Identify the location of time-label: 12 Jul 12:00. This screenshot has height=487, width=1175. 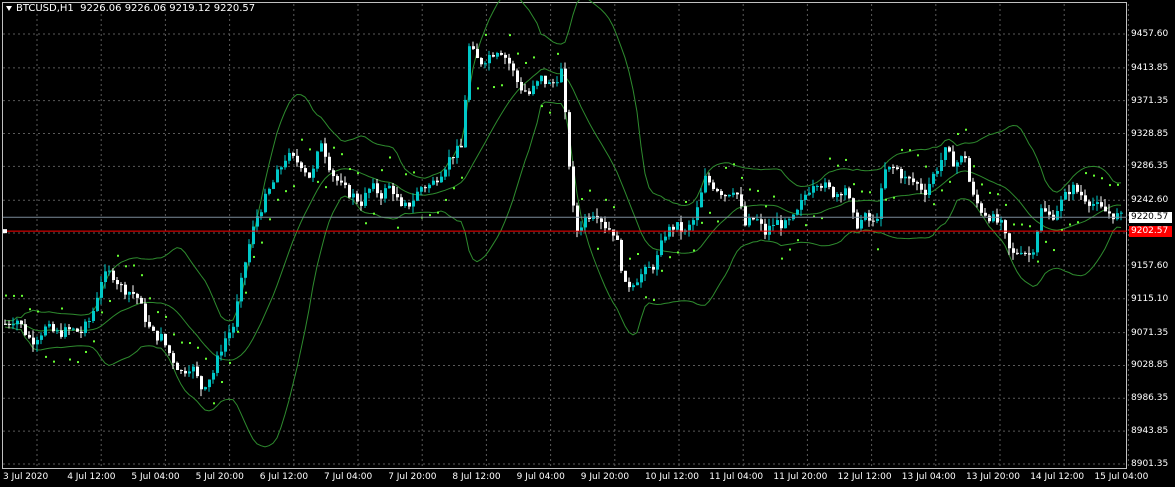
(864, 477).